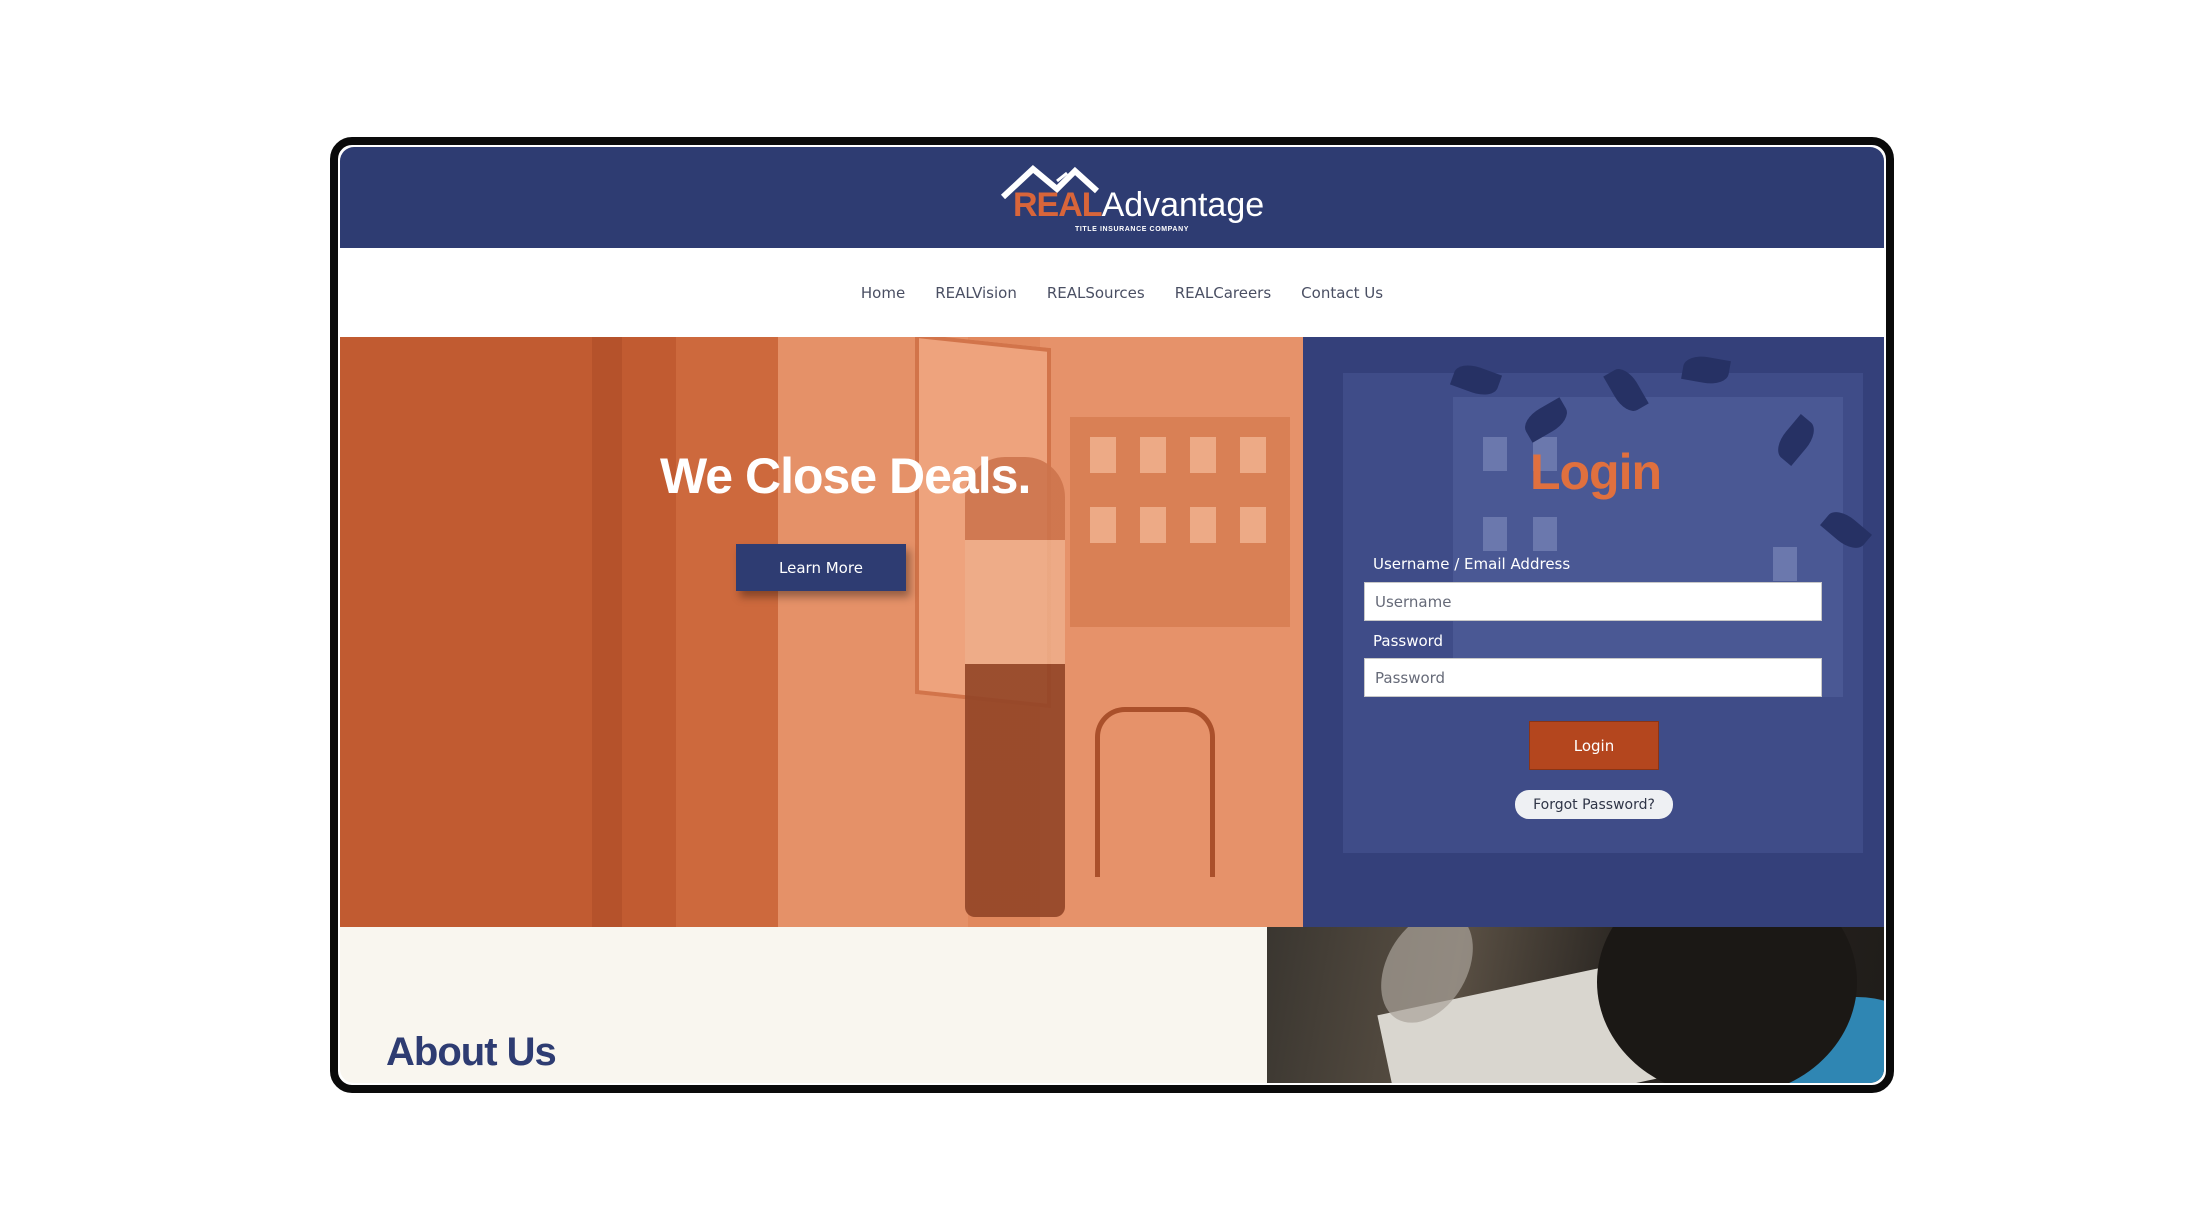 This screenshot has width=2200, height=1218. I want to click on brand-logo: REALAdvantage TITLE INSURANCE COMPANY, so click(1130, 200).